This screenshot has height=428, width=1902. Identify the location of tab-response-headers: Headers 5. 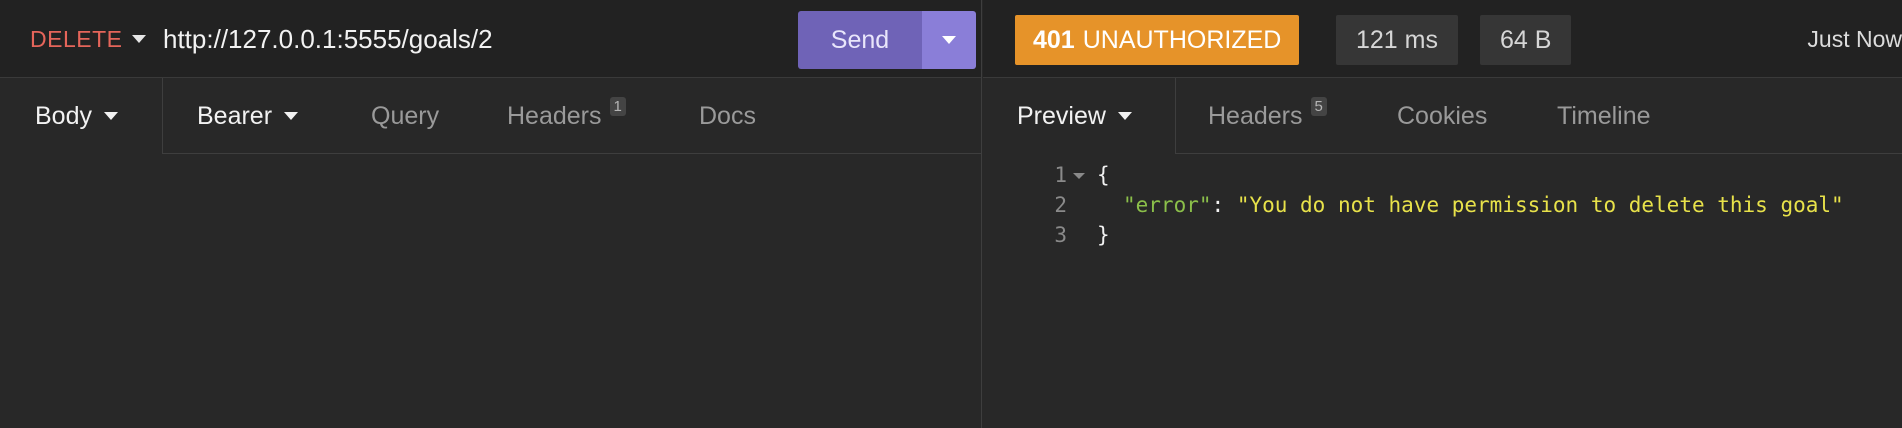
(1267, 116).